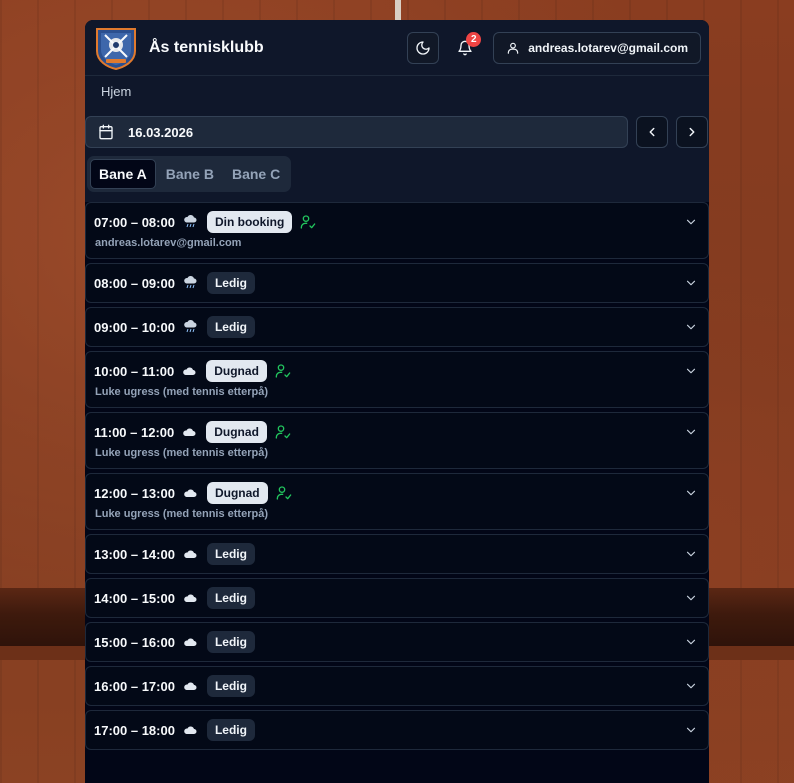  Describe the element at coordinates (123, 174) in the screenshot. I see `tab-bane-a: Bane A` at that location.